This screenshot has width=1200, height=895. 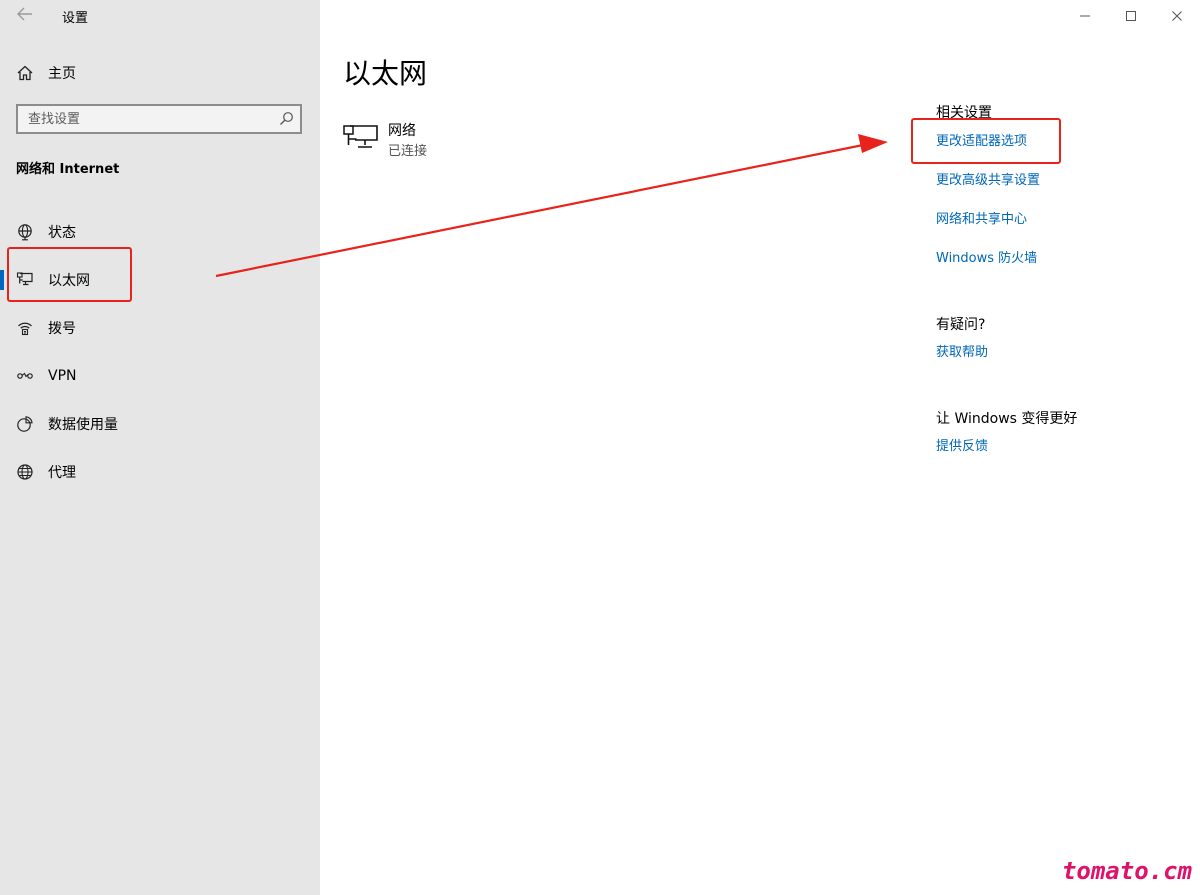 What do you see at coordinates (961, 325) in the screenshot?
I see `help-heading: 有疑问?` at bounding box center [961, 325].